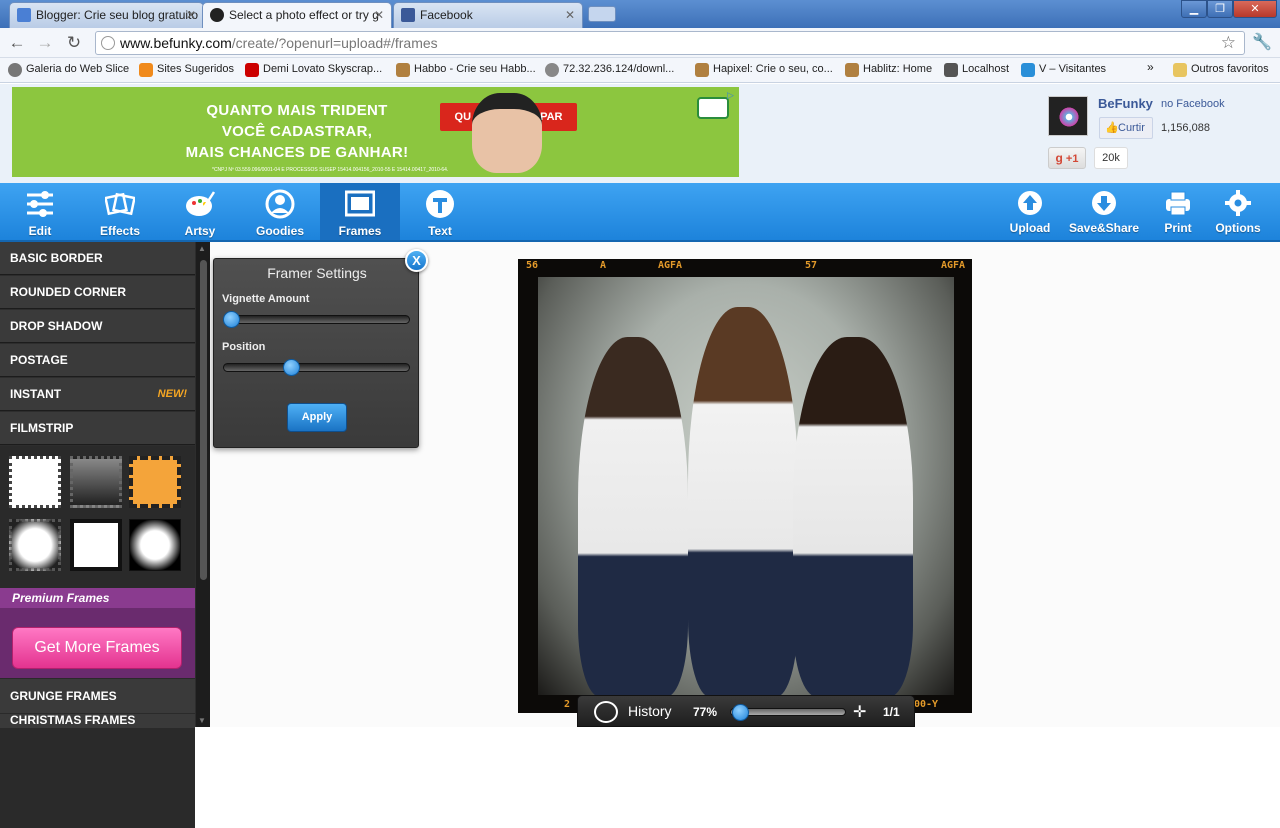  I want to click on fb-suffix: no Facebook, so click(1193, 104).